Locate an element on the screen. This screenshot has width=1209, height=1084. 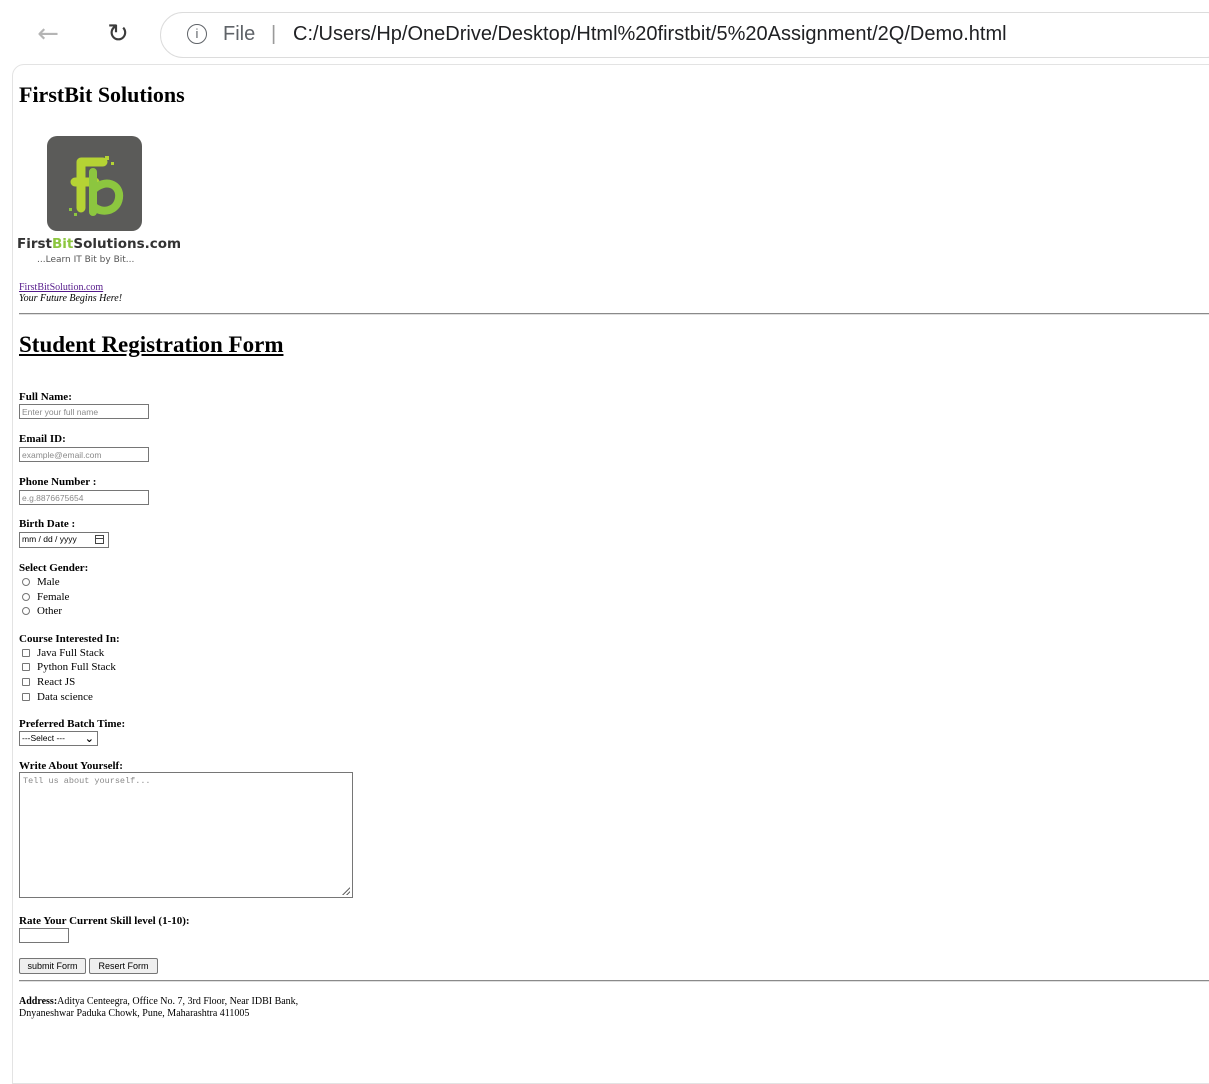
course-option-label: Python Full Stack is located at coordinates (76, 667).